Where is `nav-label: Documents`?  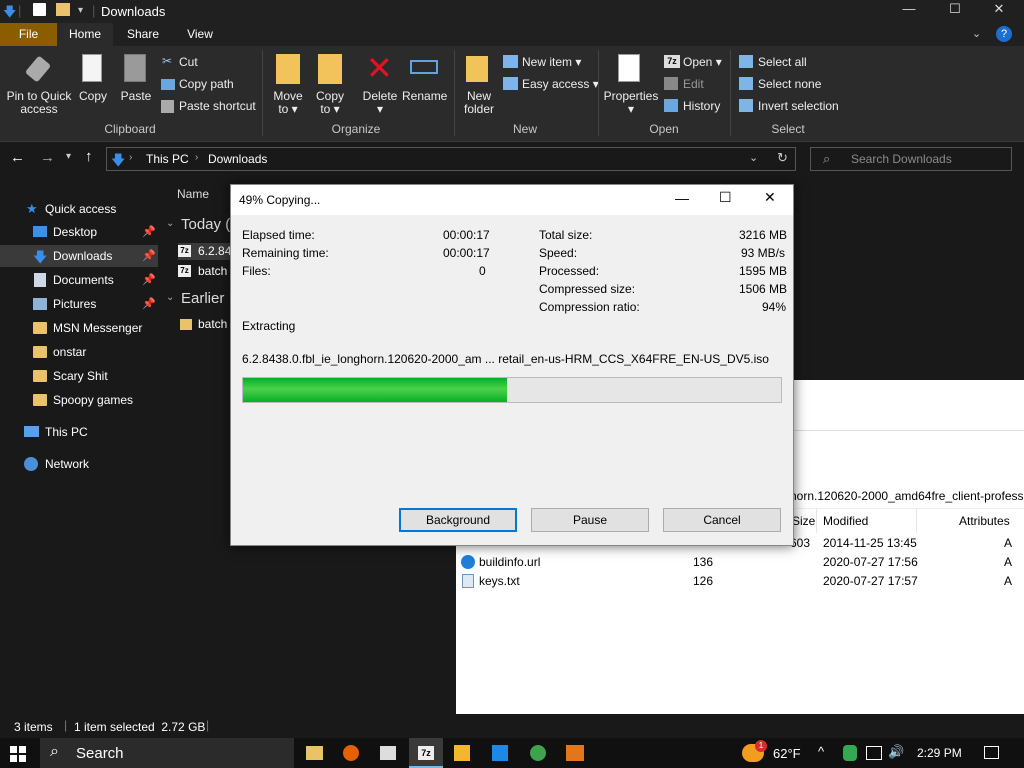
nav-label: Documents is located at coordinates (83, 280).